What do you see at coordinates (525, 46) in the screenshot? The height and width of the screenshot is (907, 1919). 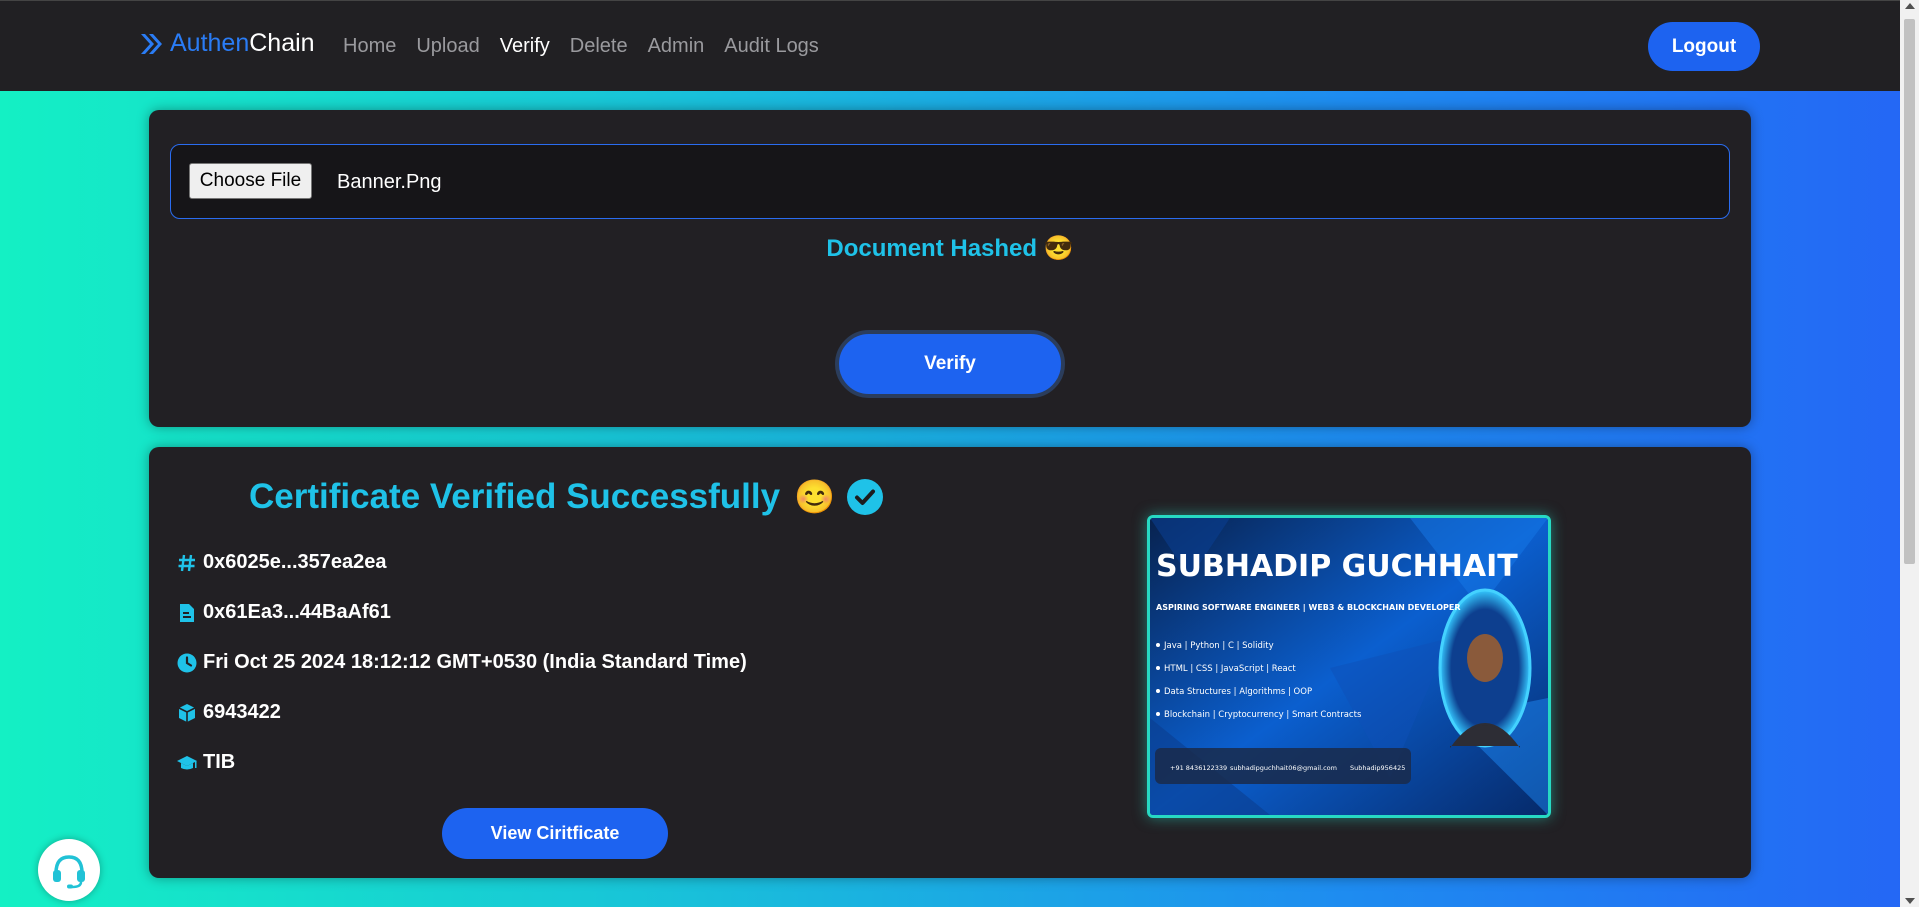 I see `nav-verify: Verify` at bounding box center [525, 46].